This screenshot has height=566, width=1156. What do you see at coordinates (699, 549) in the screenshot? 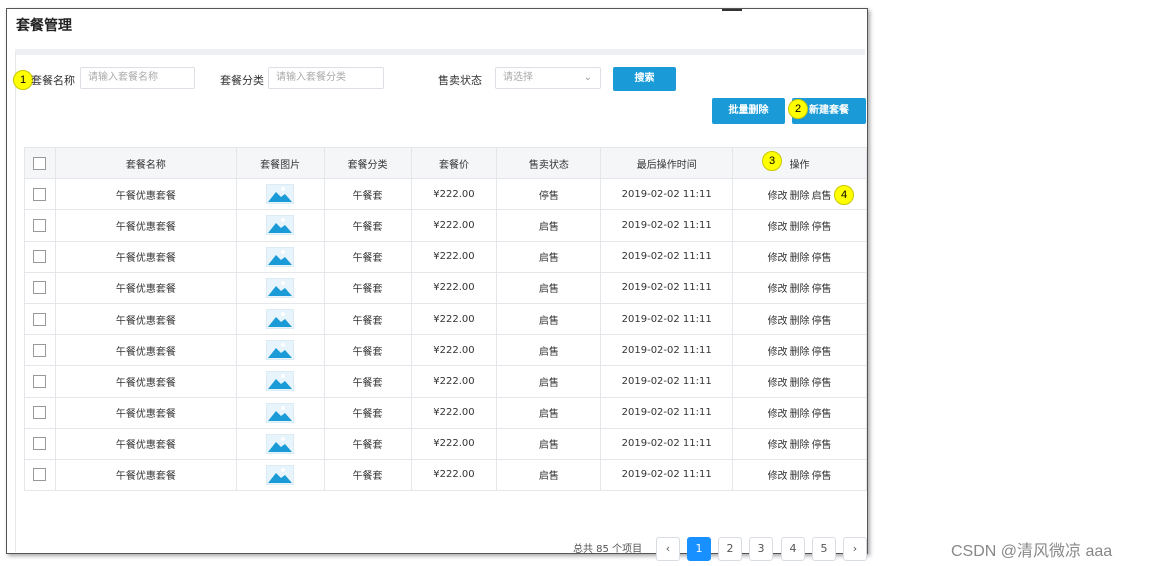
I see `page-button-1: 1` at bounding box center [699, 549].